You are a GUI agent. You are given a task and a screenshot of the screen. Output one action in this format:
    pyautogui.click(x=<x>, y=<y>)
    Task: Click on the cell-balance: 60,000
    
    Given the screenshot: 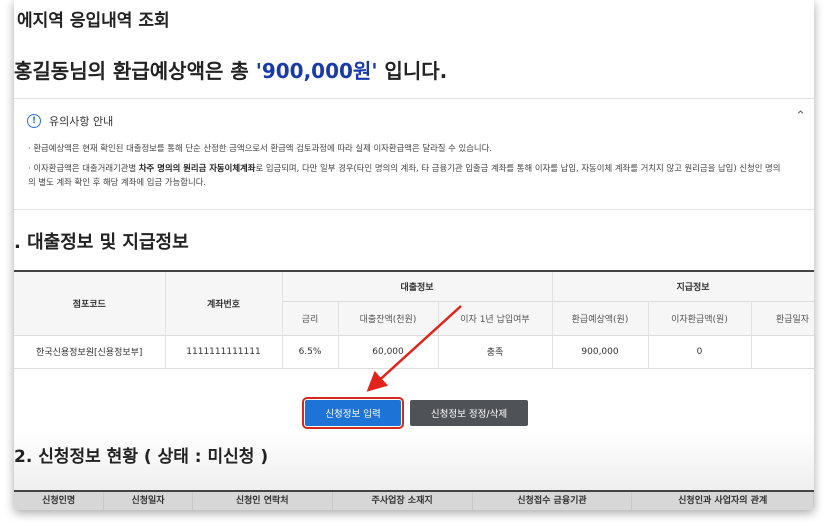 What is the action you would take?
    pyautogui.click(x=388, y=352)
    